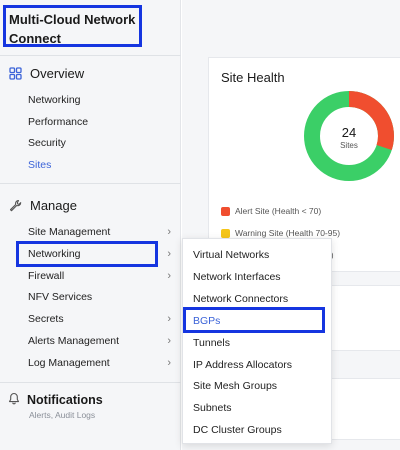  What do you see at coordinates (212, 408) in the screenshot?
I see `submenu-item-subnets: Subnets` at bounding box center [212, 408].